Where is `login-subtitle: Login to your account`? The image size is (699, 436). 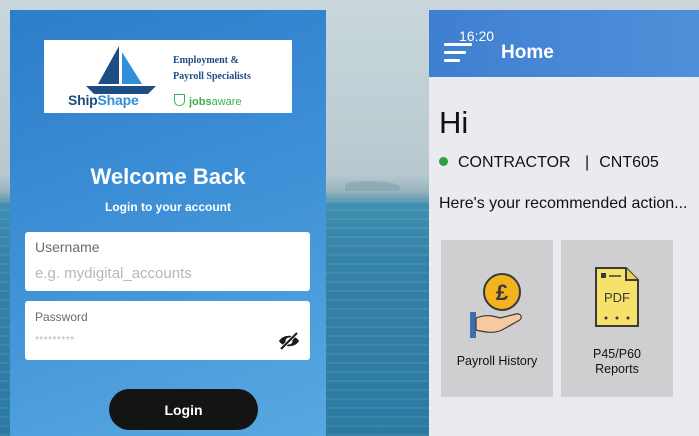 login-subtitle: Login to your account is located at coordinates (168, 207).